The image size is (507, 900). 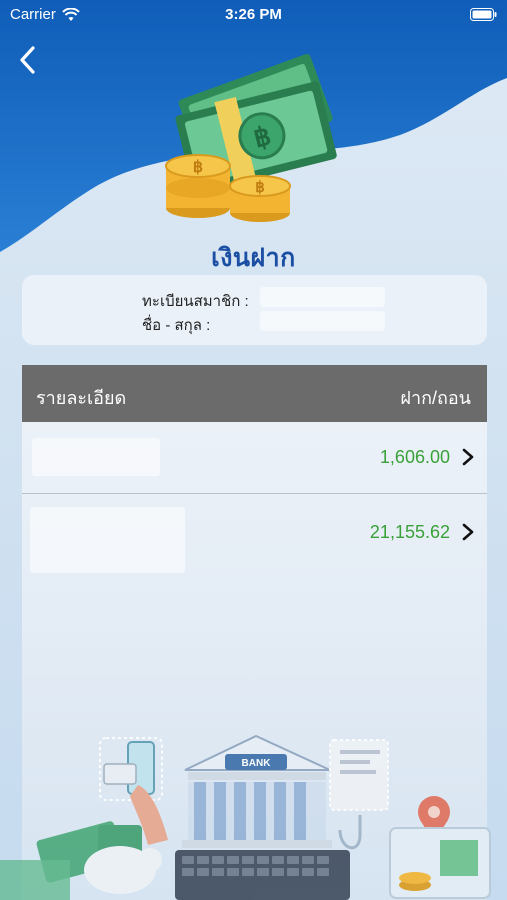 What do you see at coordinates (483, 14) in the screenshot?
I see `battery-icon` at bounding box center [483, 14].